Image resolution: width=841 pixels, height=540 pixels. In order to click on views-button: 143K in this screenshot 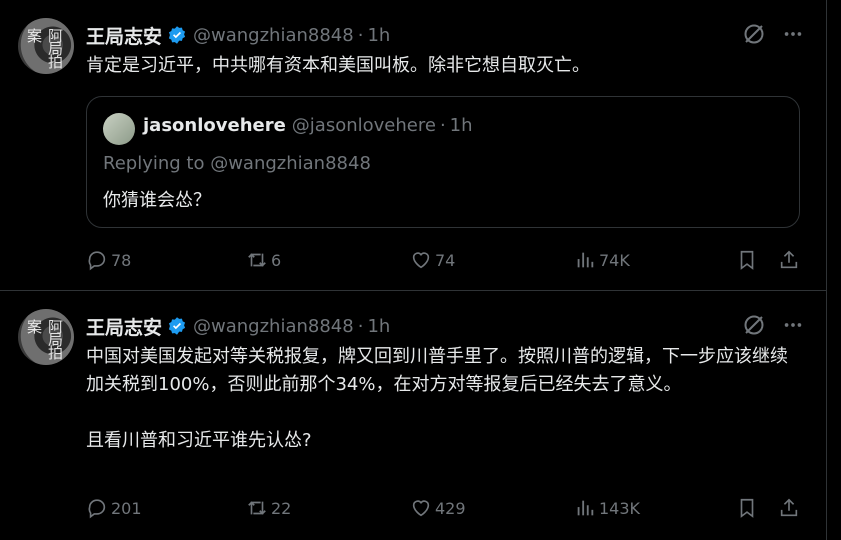, I will do `click(607, 508)`.